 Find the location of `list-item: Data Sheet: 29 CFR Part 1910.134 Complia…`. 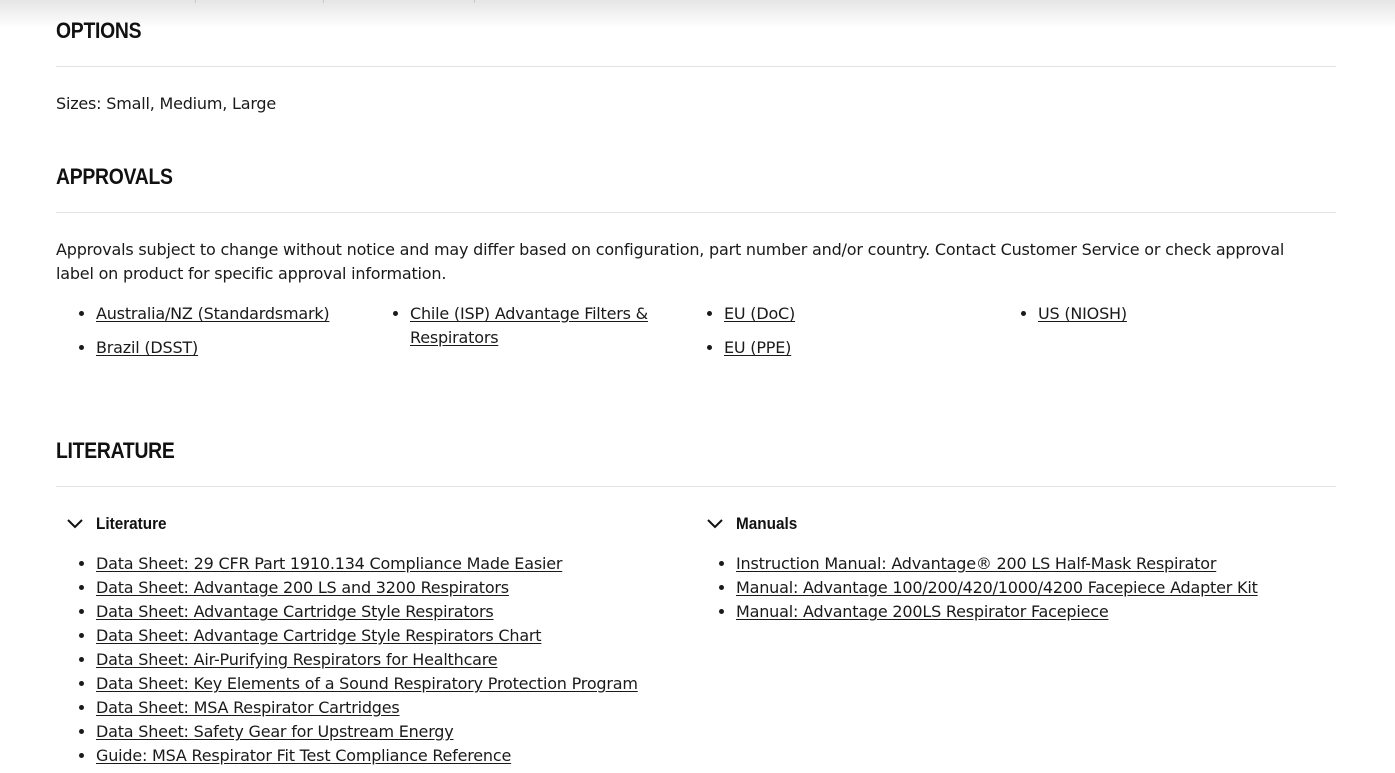

list-item: Data Sheet: 29 CFR Part 1910.134 Complia… is located at coordinates (406, 564).